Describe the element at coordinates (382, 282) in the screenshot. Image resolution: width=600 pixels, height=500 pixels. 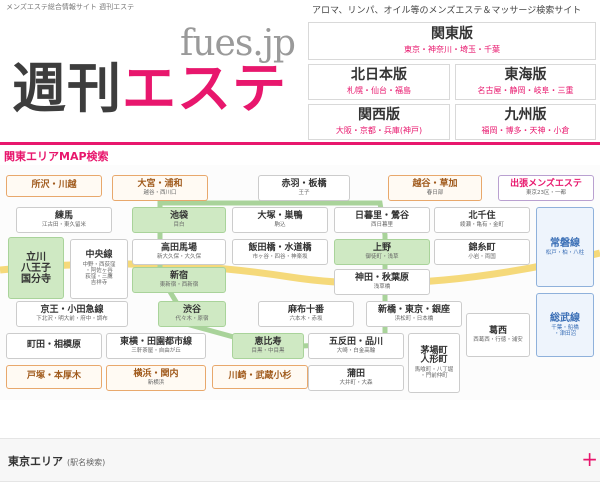
I see `station-kanda: 神田・秋葉原 浅草橋` at that location.